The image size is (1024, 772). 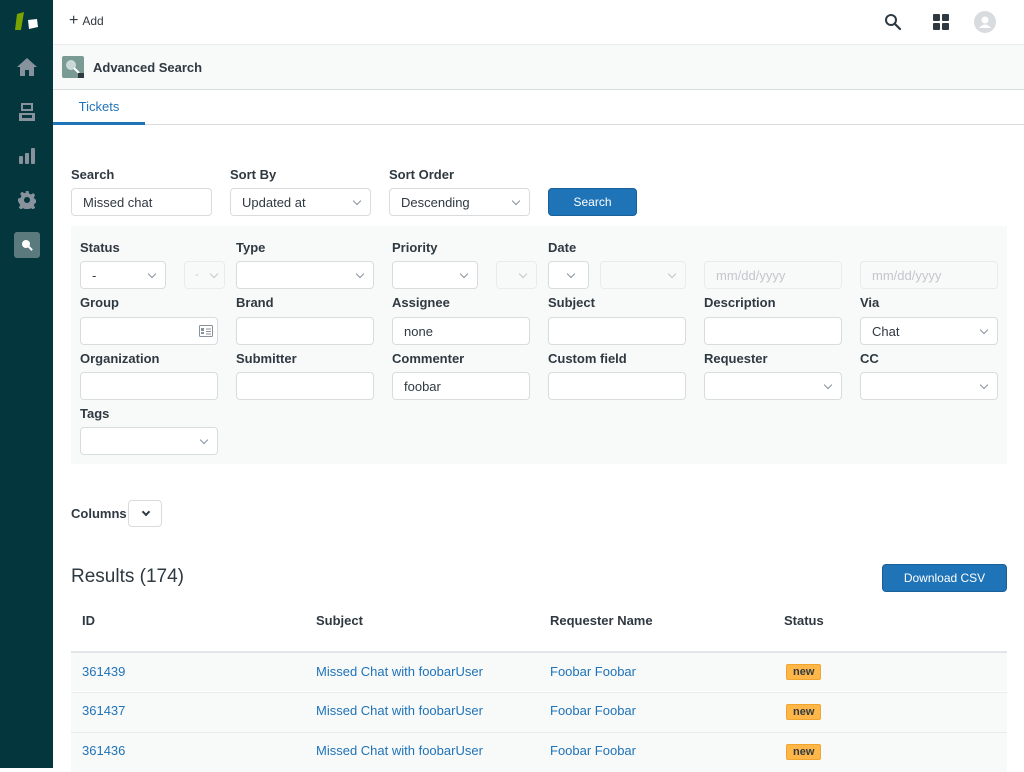 I want to click on sort-order-select: Descending, so click(x=459, y=202).